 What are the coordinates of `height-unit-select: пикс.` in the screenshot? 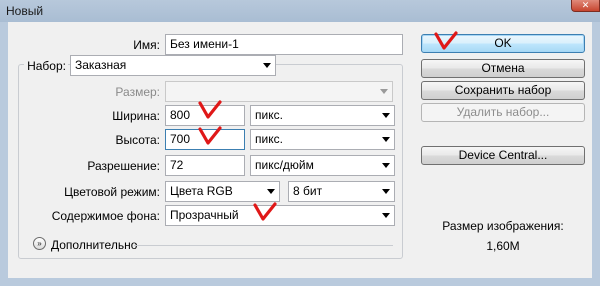 It's located at (322, 139).